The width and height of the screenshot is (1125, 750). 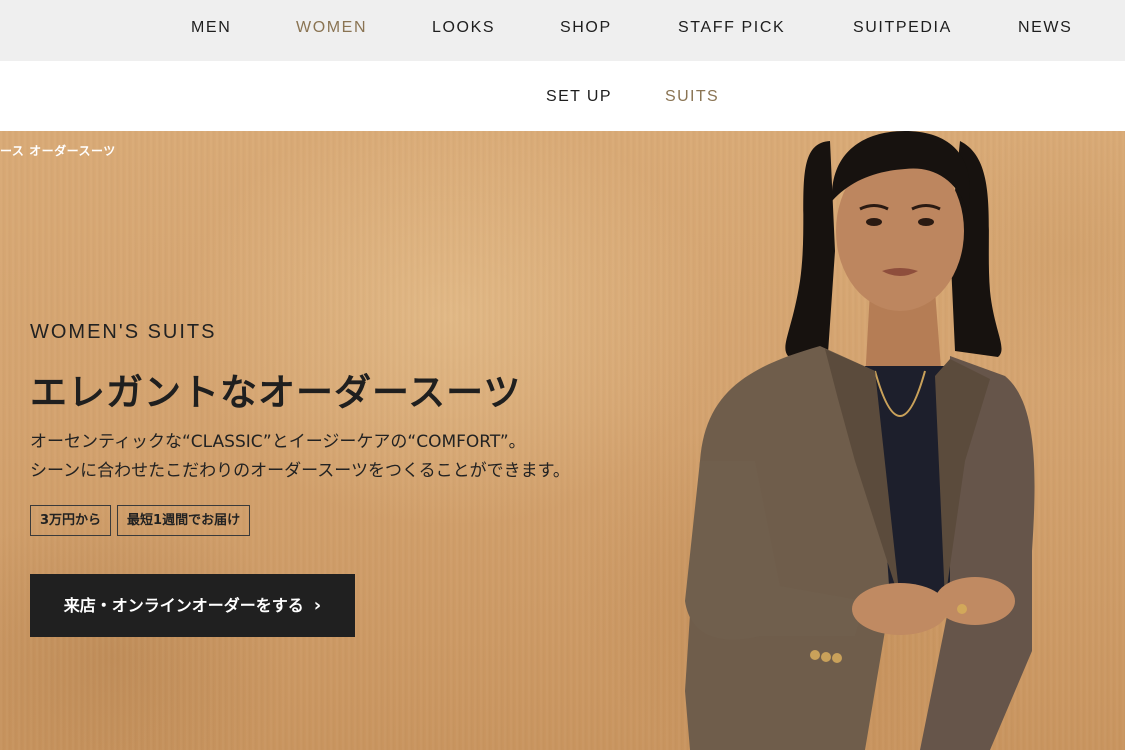 I want to click on hero-kicker: WOMEN'S SUITS, so click(x=123, y=332).